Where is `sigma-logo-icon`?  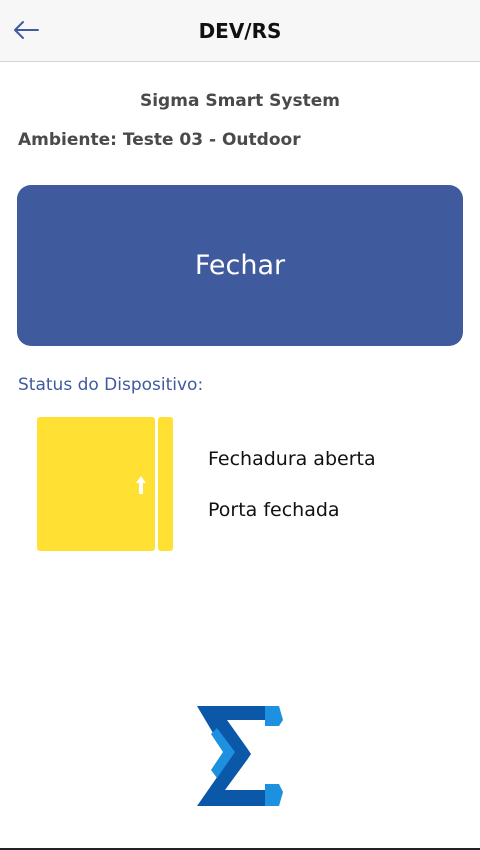
sigma-logo-icon is located at coordinates (240, 756).